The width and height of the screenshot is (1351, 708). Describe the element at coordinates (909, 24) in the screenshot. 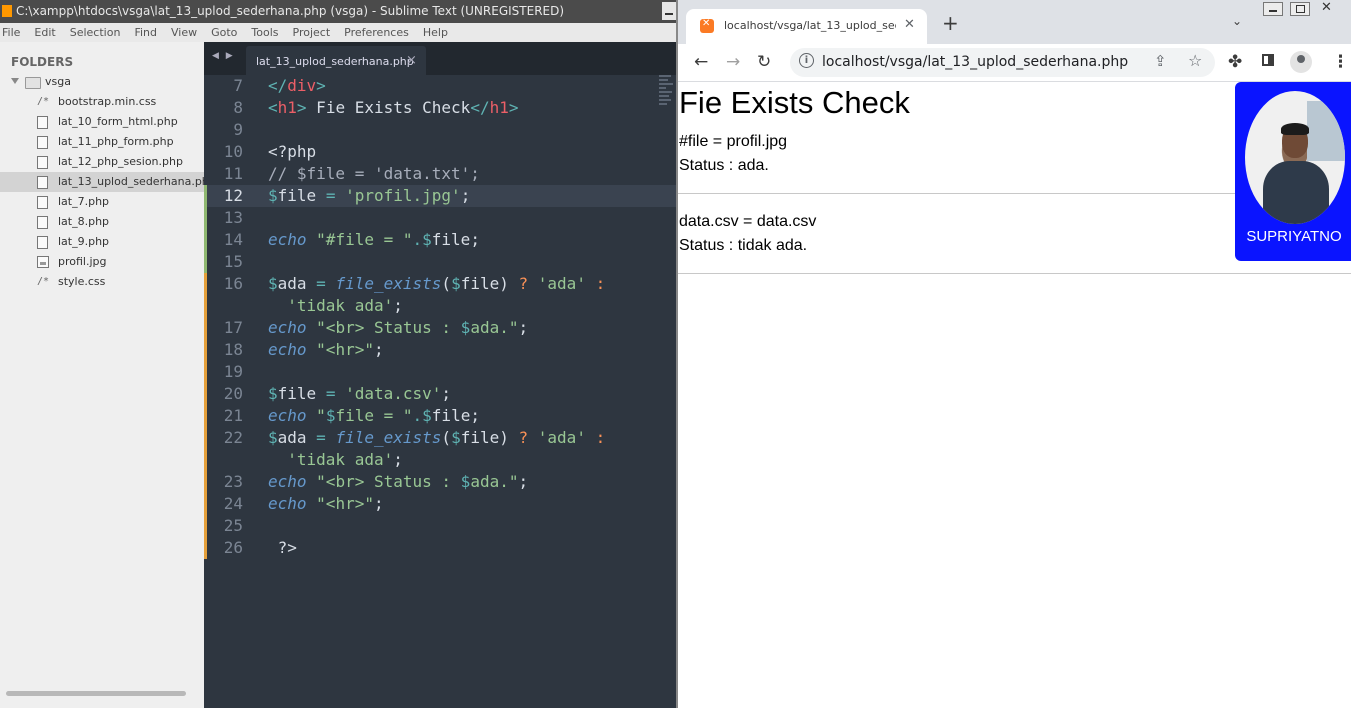

I see `close-tab-icon: ✕` at that location.